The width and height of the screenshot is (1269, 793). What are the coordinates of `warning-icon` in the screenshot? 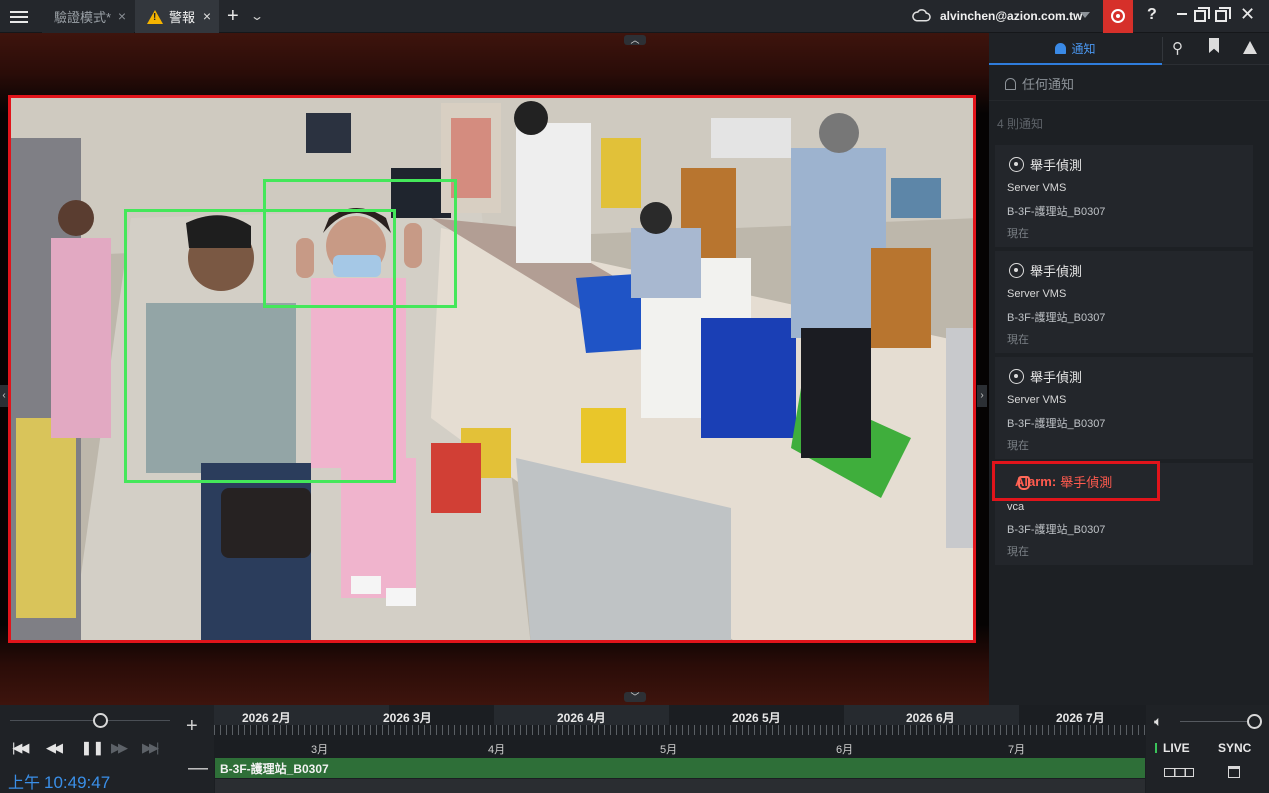 It's located at (155, 16).